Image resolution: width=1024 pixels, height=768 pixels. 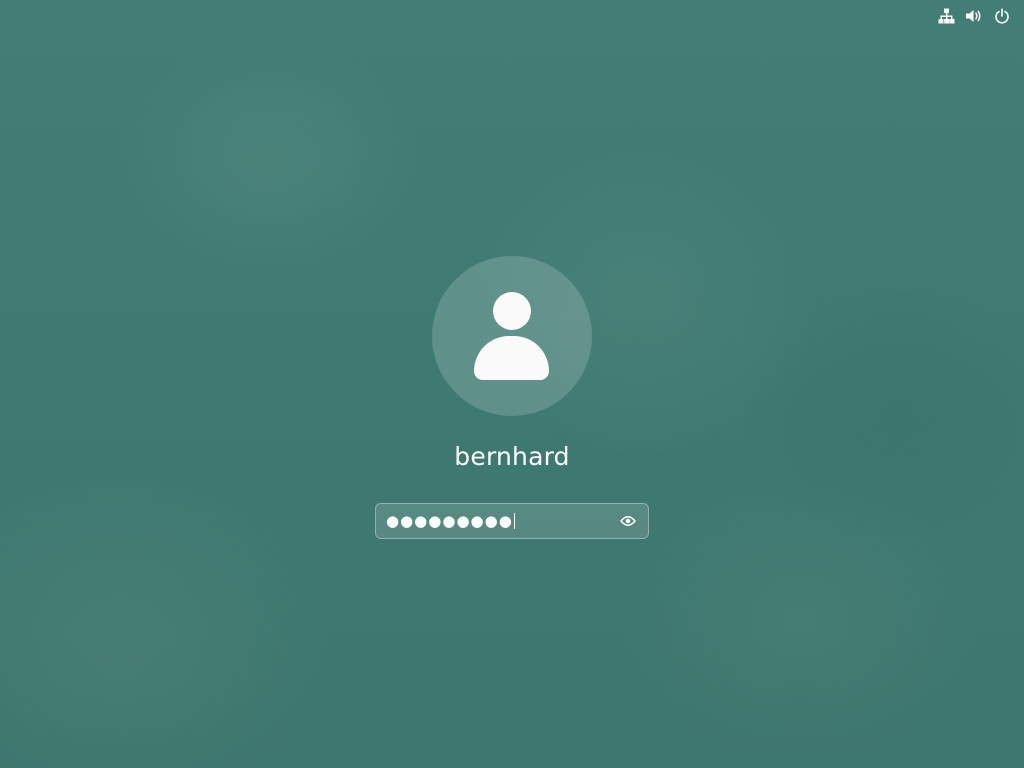 I want to click on network-button, so click(x=946, y=16).